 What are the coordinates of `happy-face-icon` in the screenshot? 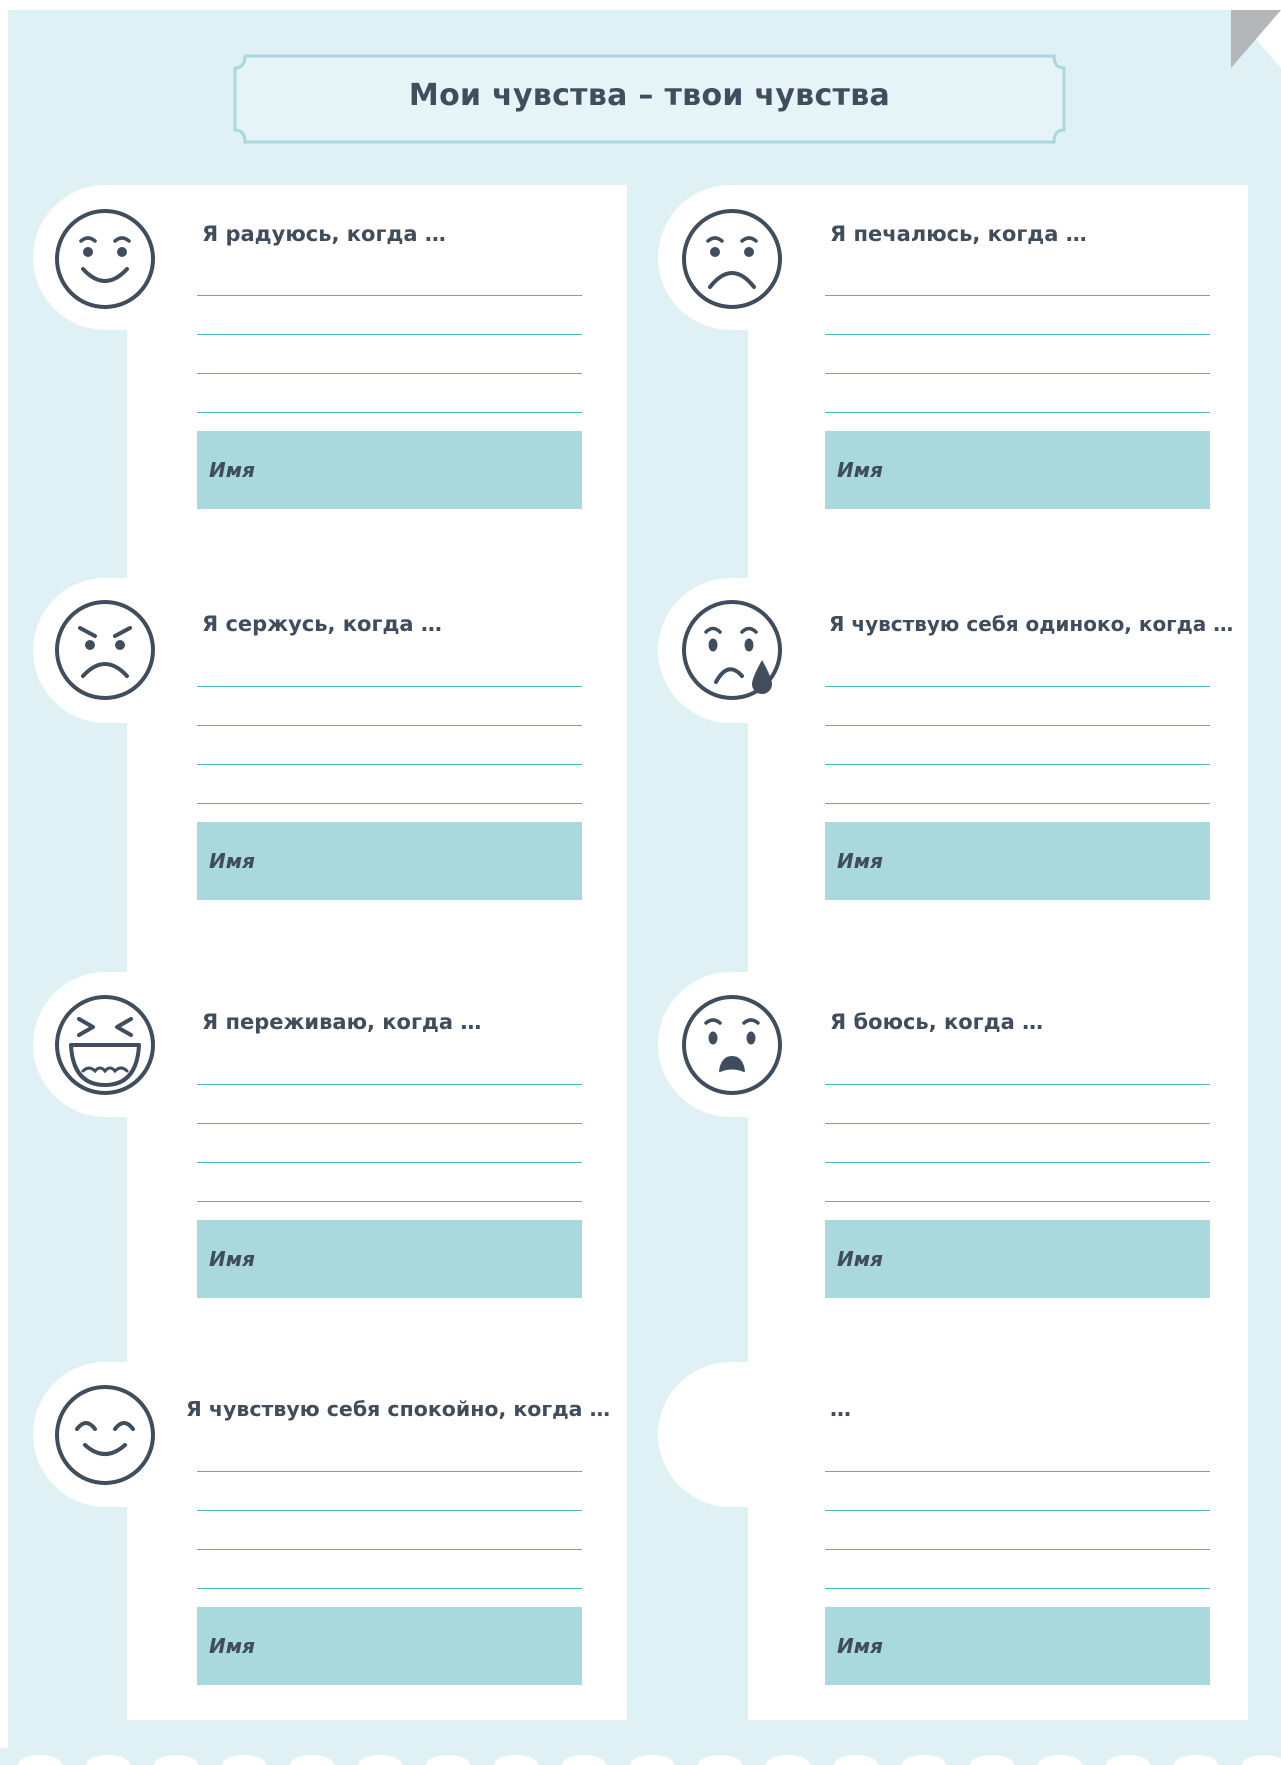 It's located at (105, 259).